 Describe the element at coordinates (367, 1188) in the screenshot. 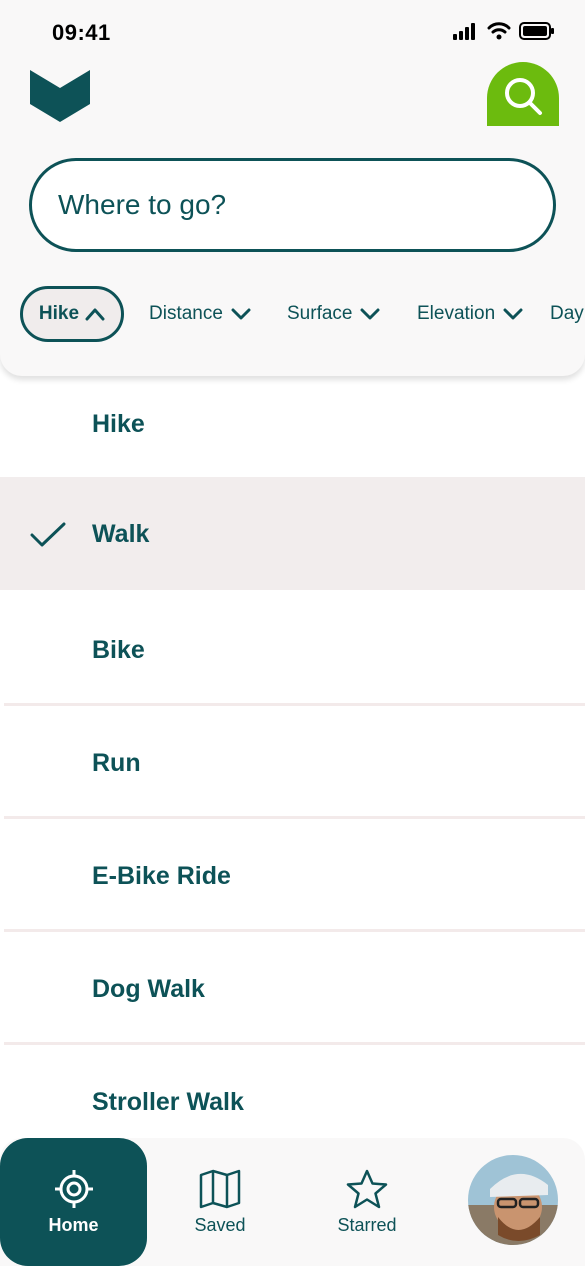

I see `star-icon` at that location.